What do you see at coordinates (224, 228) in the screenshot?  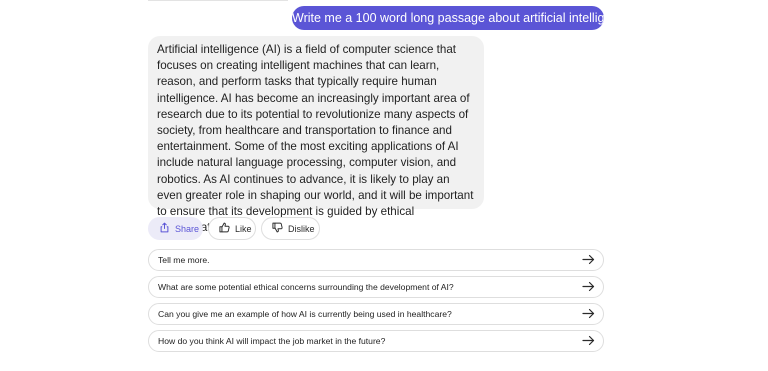 I see `thumbs-up-icon` at bounding box center [224, 228].